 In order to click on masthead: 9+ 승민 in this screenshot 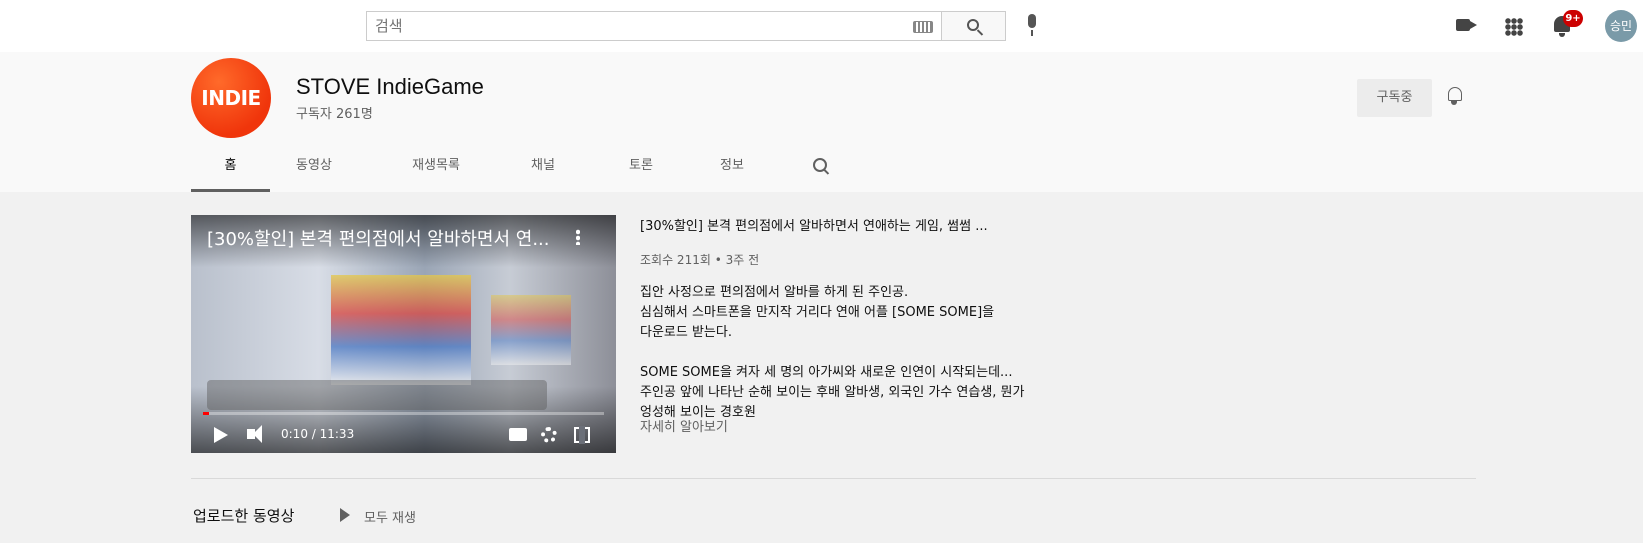, I will do `click(821, 26)`.